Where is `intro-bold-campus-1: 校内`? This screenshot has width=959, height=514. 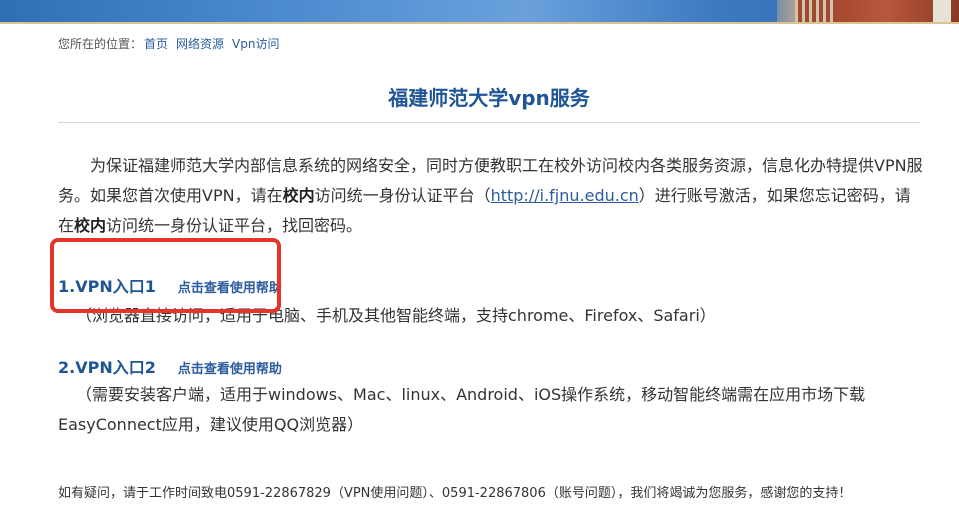 intro-bold-campus-1: 校内 is located at coordinates (298, 195).